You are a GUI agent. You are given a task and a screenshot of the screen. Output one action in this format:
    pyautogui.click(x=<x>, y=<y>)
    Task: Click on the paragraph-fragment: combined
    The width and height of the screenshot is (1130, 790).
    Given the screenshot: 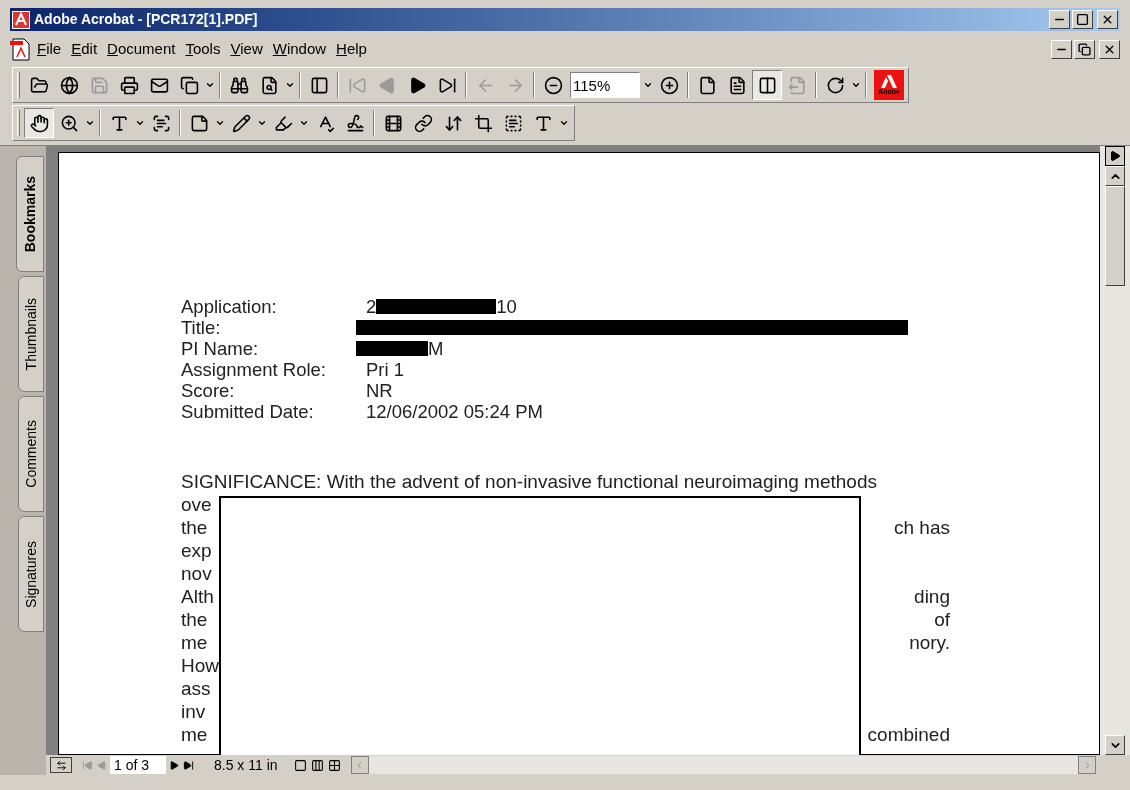 What is the action you would take?
    pyautogui.click(x=908, y=734)
    